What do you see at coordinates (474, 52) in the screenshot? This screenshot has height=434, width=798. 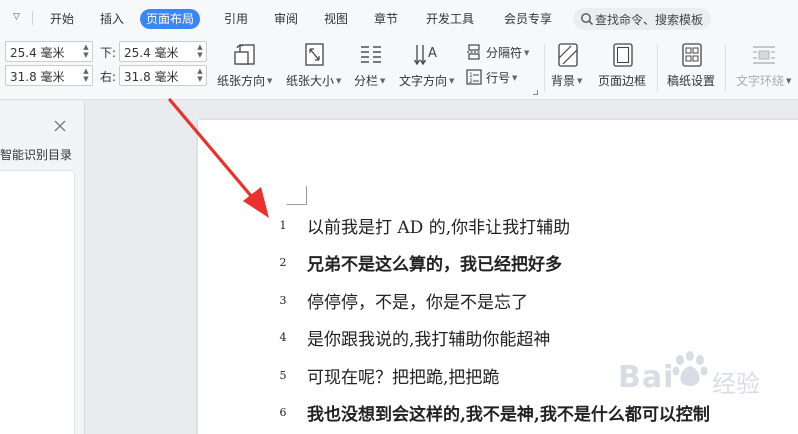 I see `page-break-icon` at bounding box center [474, 52].